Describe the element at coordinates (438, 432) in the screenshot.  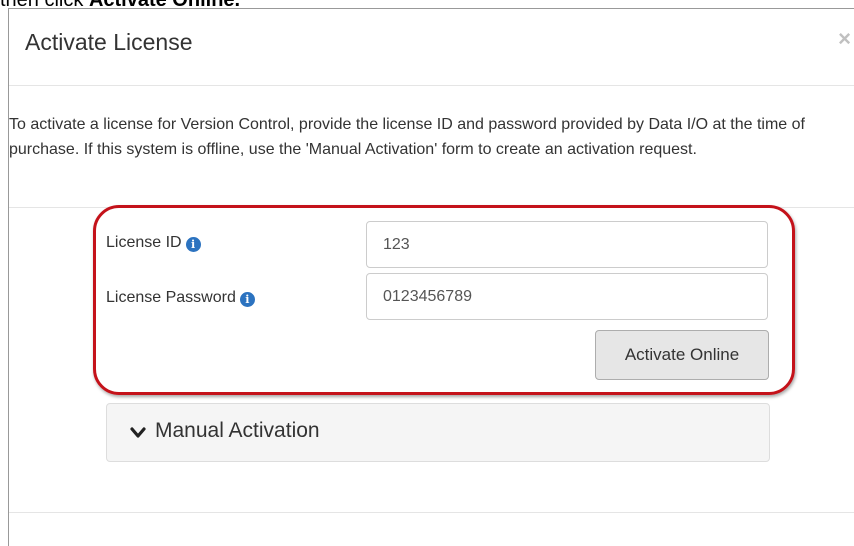
I see `manual-activation-toggle: Manual Activation` at that location.